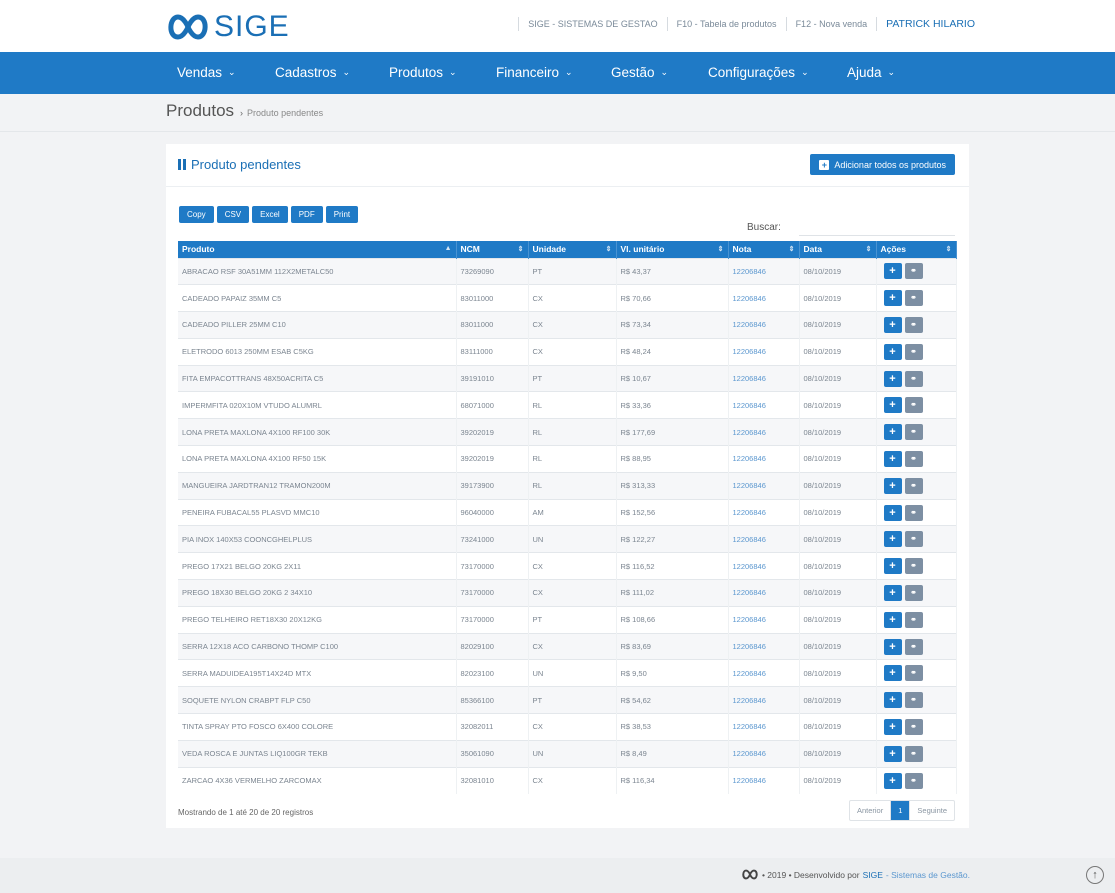  Describe the element at coordinates (900, 810) in the screenshot. I see `pager-page-current: 1` at that location.